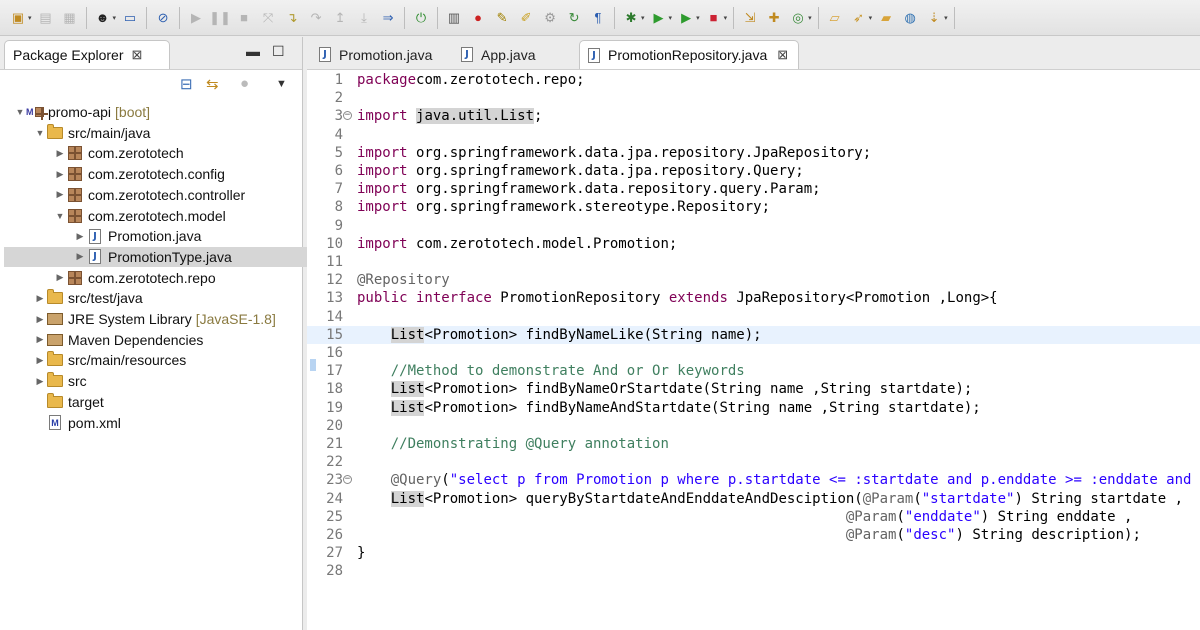 This screenshot has width=1200, height=630. I want to click on step-over-icon: ↷, so click(316, 18).